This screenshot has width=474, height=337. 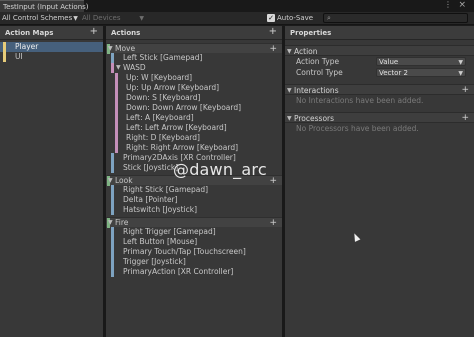 What do you see at coordinates (194, 98) in the screenshot?
I see `binding-item: Down: S [Keyboard]` at bounding box center [194, 98].